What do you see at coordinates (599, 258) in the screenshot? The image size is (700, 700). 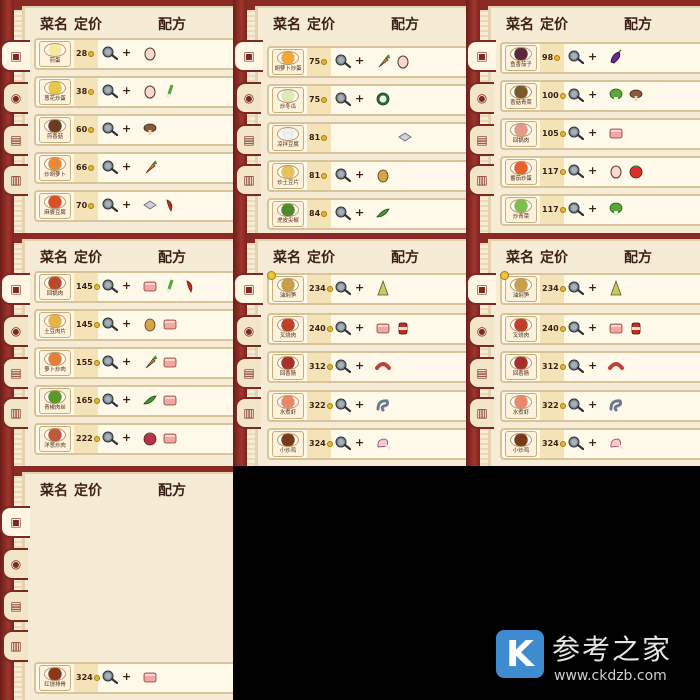 I see `recipe-table-header: 菜名 定价 配方` at bounding box center [599, 258].